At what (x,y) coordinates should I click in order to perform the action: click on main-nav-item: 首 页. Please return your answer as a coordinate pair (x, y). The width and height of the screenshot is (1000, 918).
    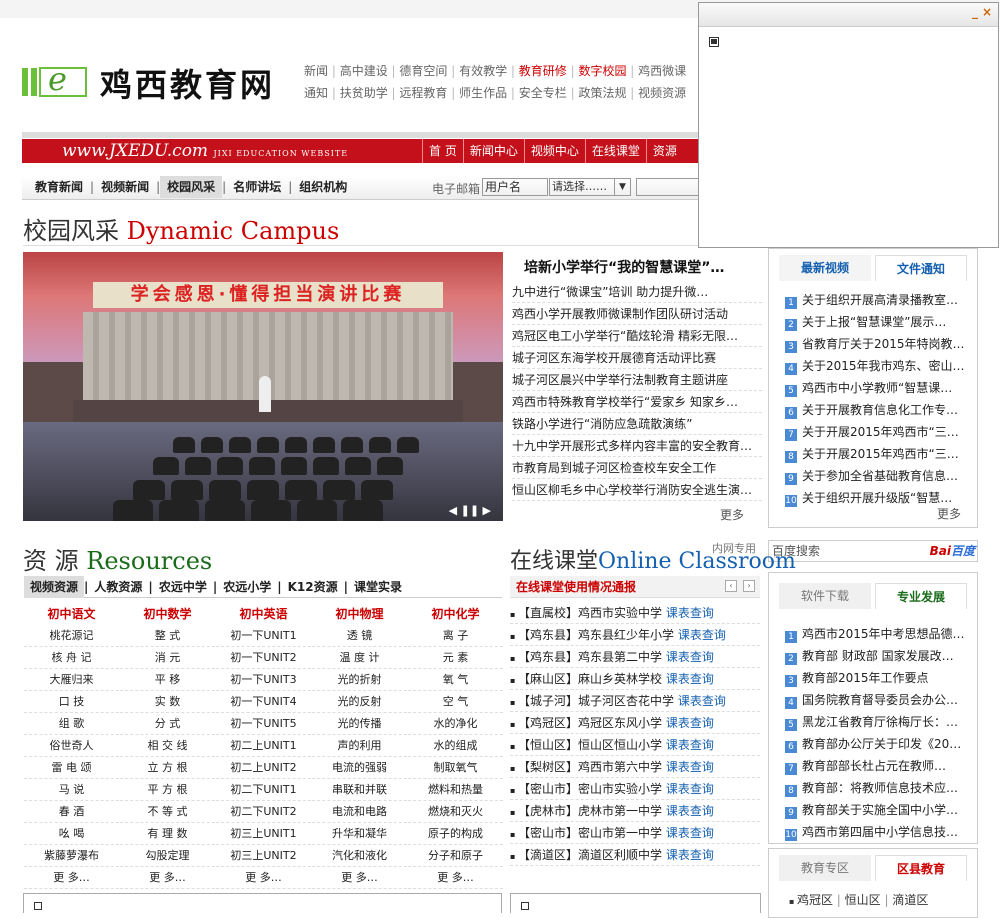
    Looking at the image, I should click on (442, 151).